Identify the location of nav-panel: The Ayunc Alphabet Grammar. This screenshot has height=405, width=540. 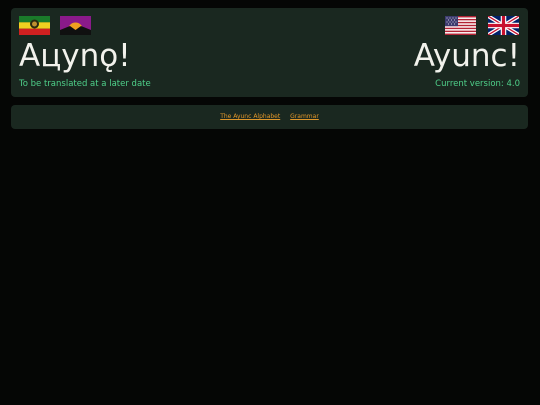
(269, 117).